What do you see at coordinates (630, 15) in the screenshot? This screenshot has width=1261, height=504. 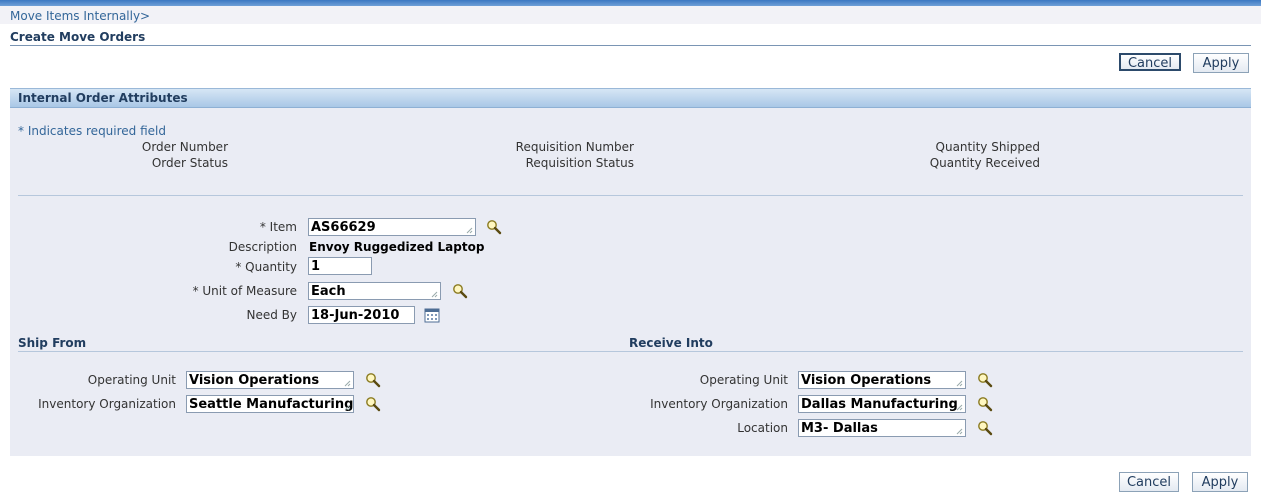 I see `breadcrumb-bar` at bounding box center [630, 15].